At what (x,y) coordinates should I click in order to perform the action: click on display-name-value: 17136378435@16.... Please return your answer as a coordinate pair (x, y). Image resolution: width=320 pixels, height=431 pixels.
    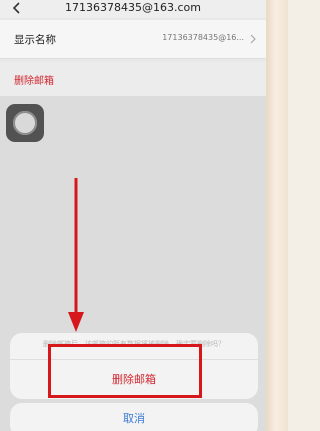
    Looking at the image, I should click on (203, 37).